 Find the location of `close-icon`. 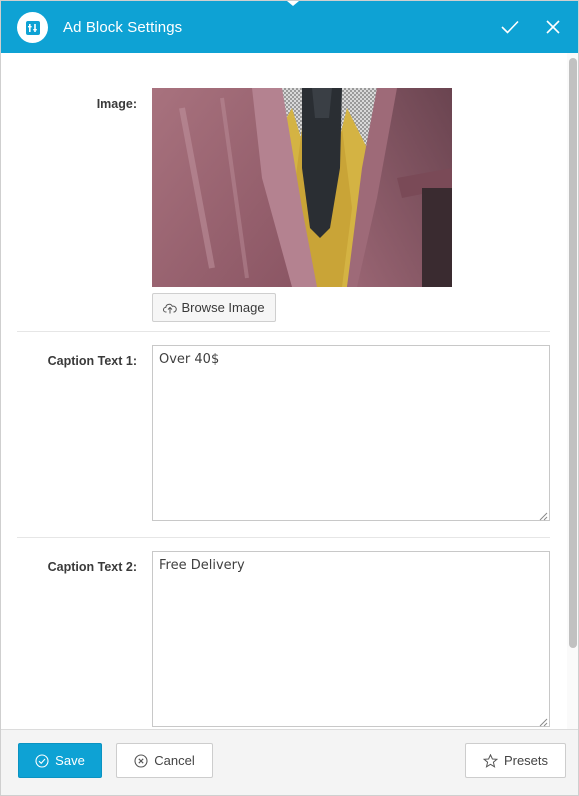

close-icon is located at coordinates (553, 27).